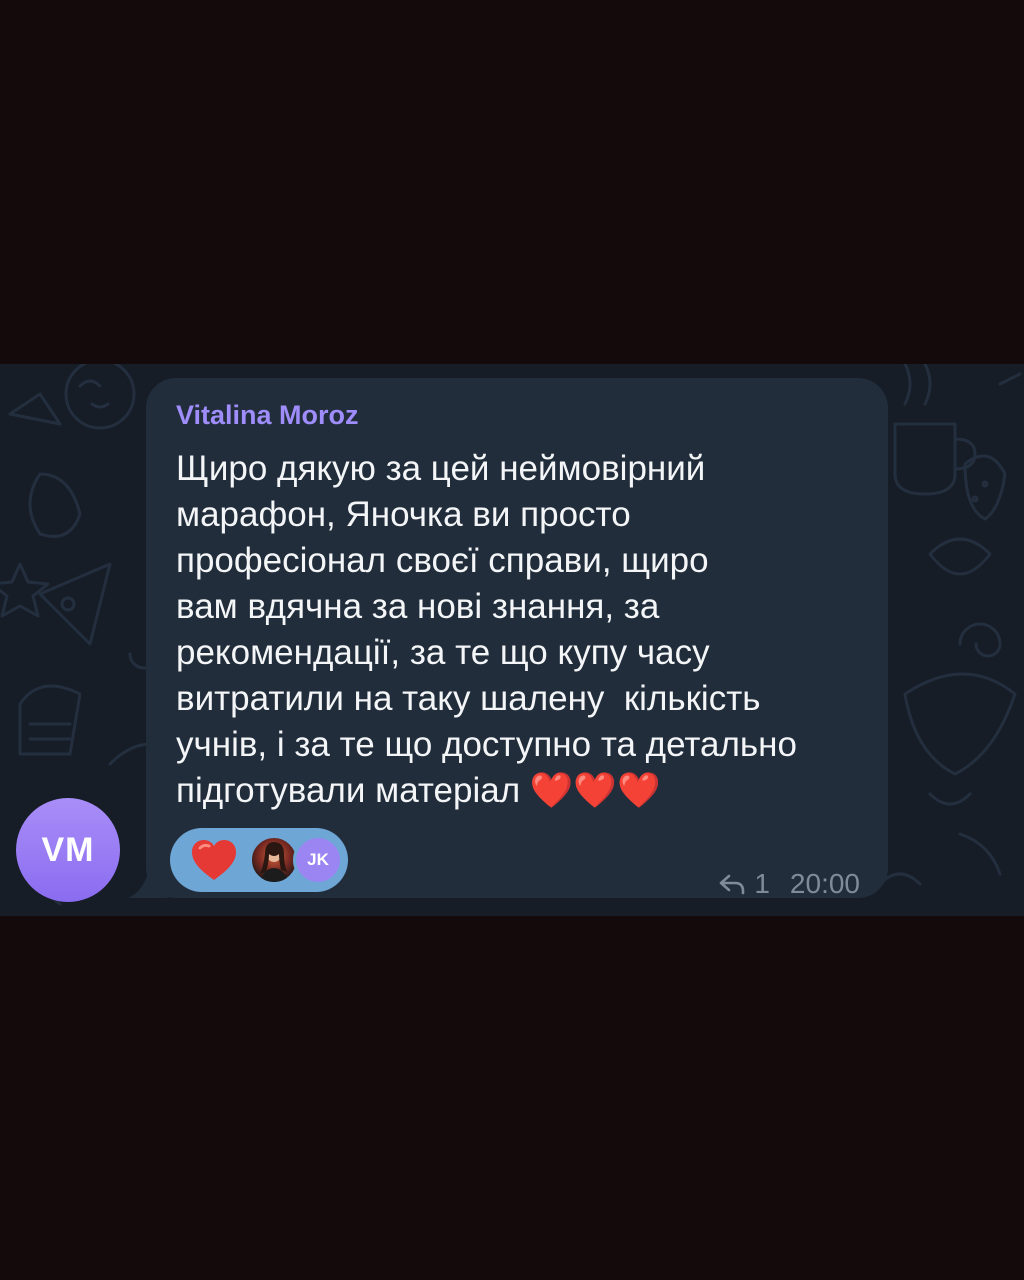 The width and height of the screenshot is (1024, 1280). I want to click on reply-count: 1, so click(762, 884).